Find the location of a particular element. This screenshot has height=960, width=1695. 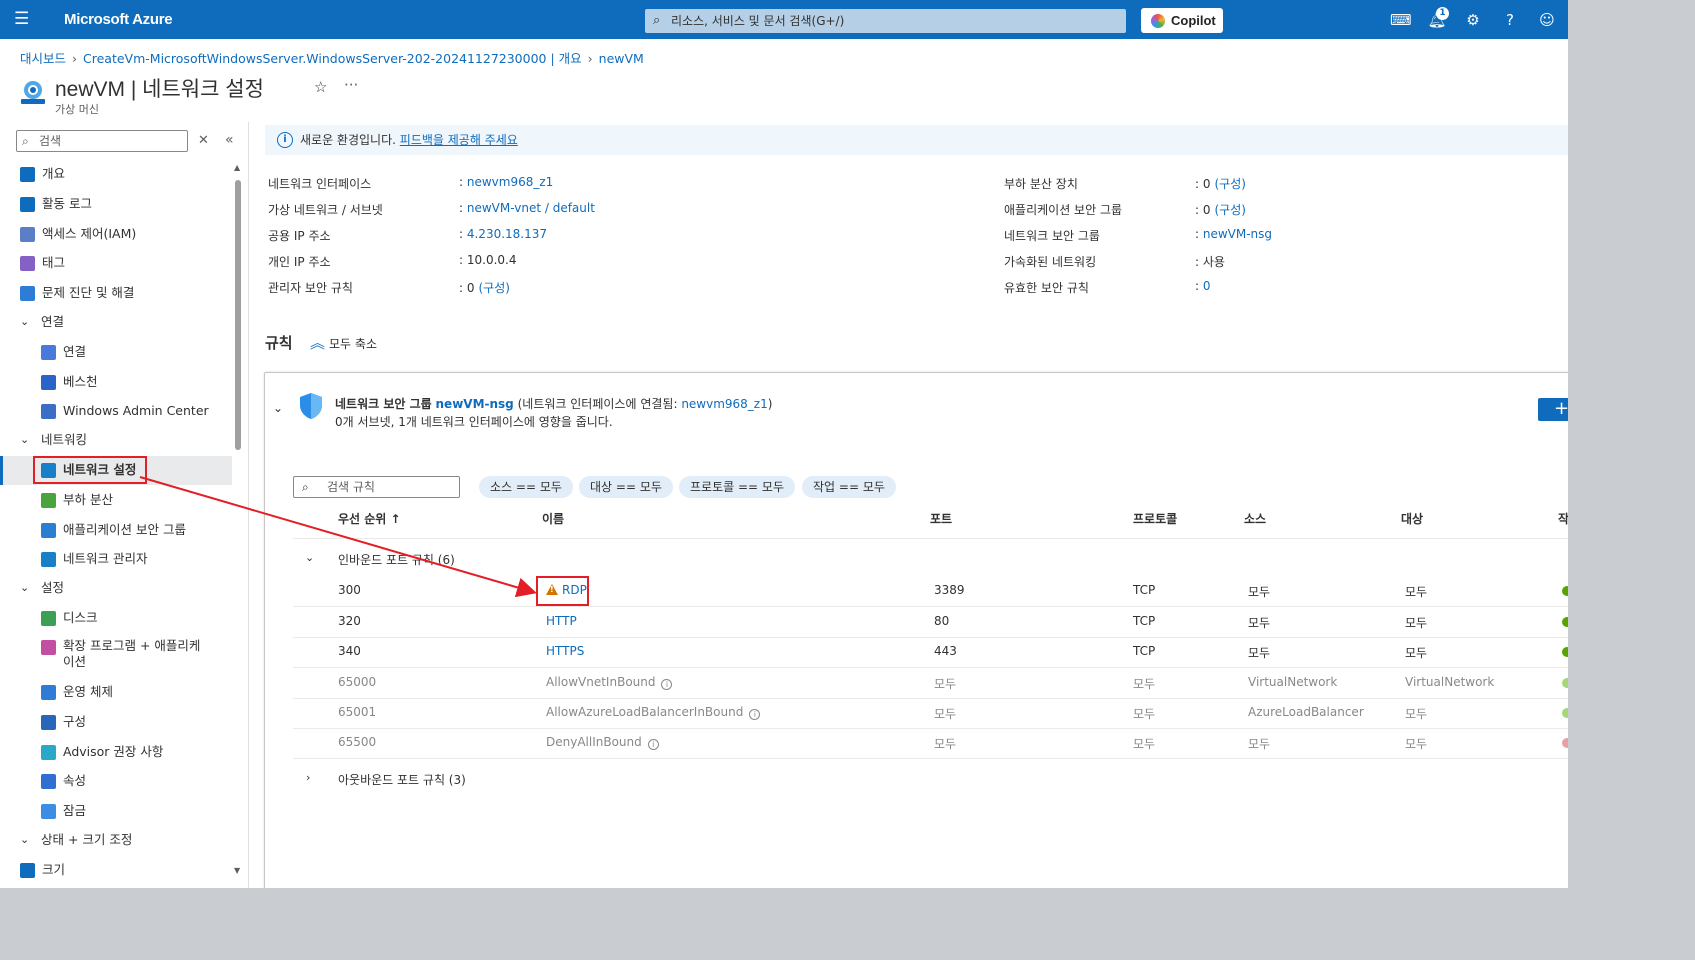

cell-name: HTTP is located at coordinates (561, 621).